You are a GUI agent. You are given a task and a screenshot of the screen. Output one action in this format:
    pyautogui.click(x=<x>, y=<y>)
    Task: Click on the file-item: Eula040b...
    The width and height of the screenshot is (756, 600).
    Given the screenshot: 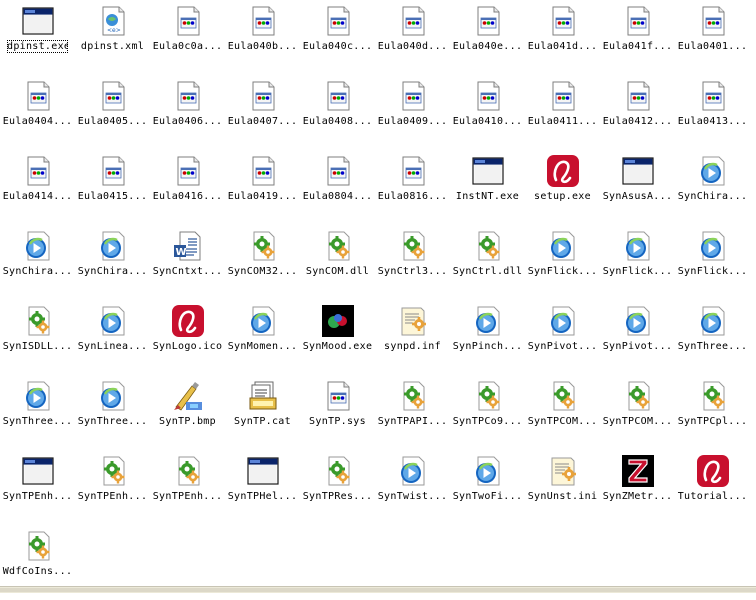 What is the action you would take?
    pyautogui.click(x=262, y=37)
    